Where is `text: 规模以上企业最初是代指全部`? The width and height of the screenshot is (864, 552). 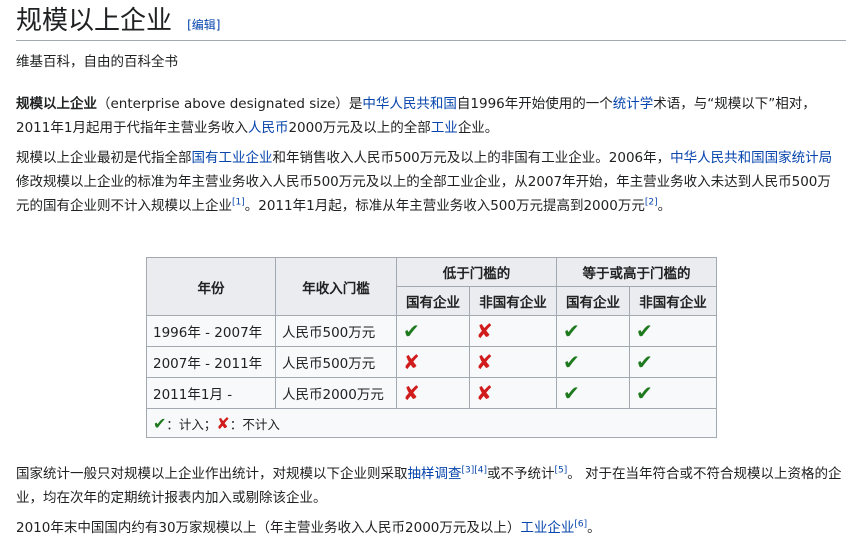
text: 规模以上企业最初是代指全部 is located at coordinates (104, 158).